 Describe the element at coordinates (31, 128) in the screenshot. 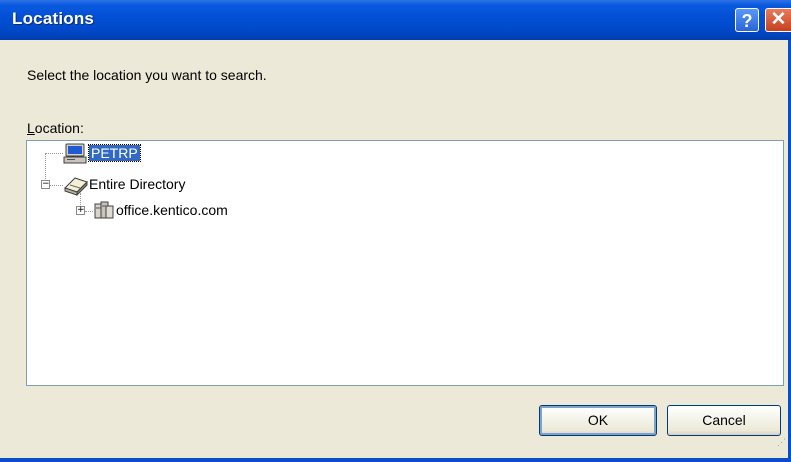

I see `location-label-accel: L` at that location.